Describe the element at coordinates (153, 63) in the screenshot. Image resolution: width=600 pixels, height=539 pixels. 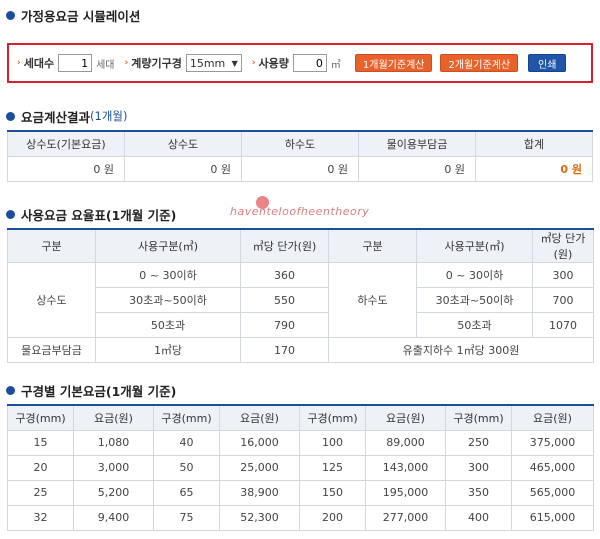
I see `meter-label: › 계량기구경` at that location.